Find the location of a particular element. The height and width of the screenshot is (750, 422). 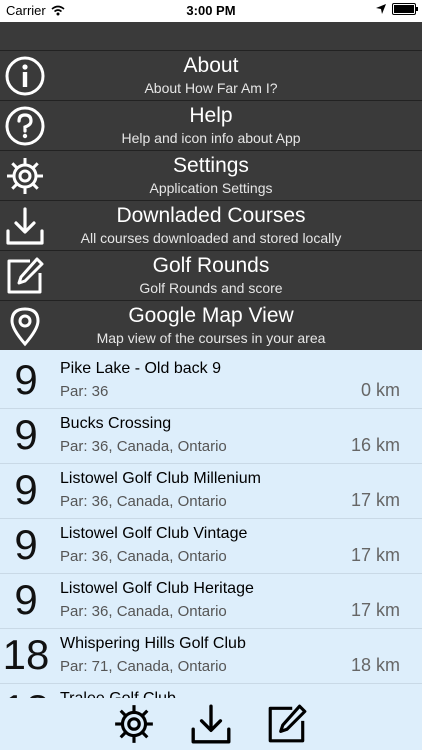

menu-title: Downladed Courses is located at coordinates (211, 215).